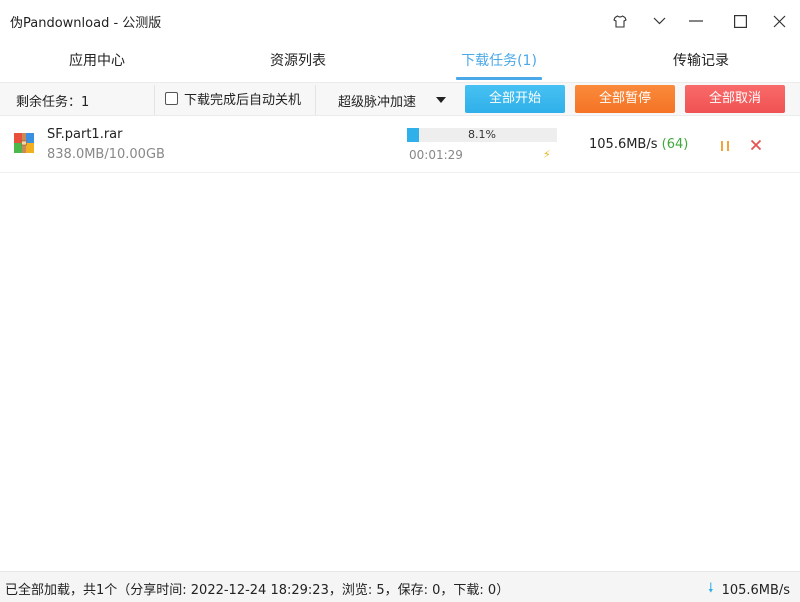  I want to click on accel-mode-value: 超级脉冲加速, so click(377, 102).